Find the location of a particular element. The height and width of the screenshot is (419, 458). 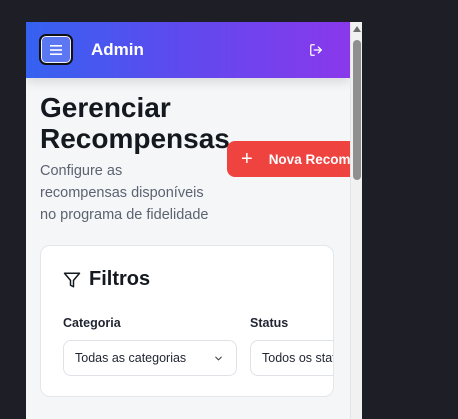

status-selected-value: Todos os status is located at coordinates (297, 358).